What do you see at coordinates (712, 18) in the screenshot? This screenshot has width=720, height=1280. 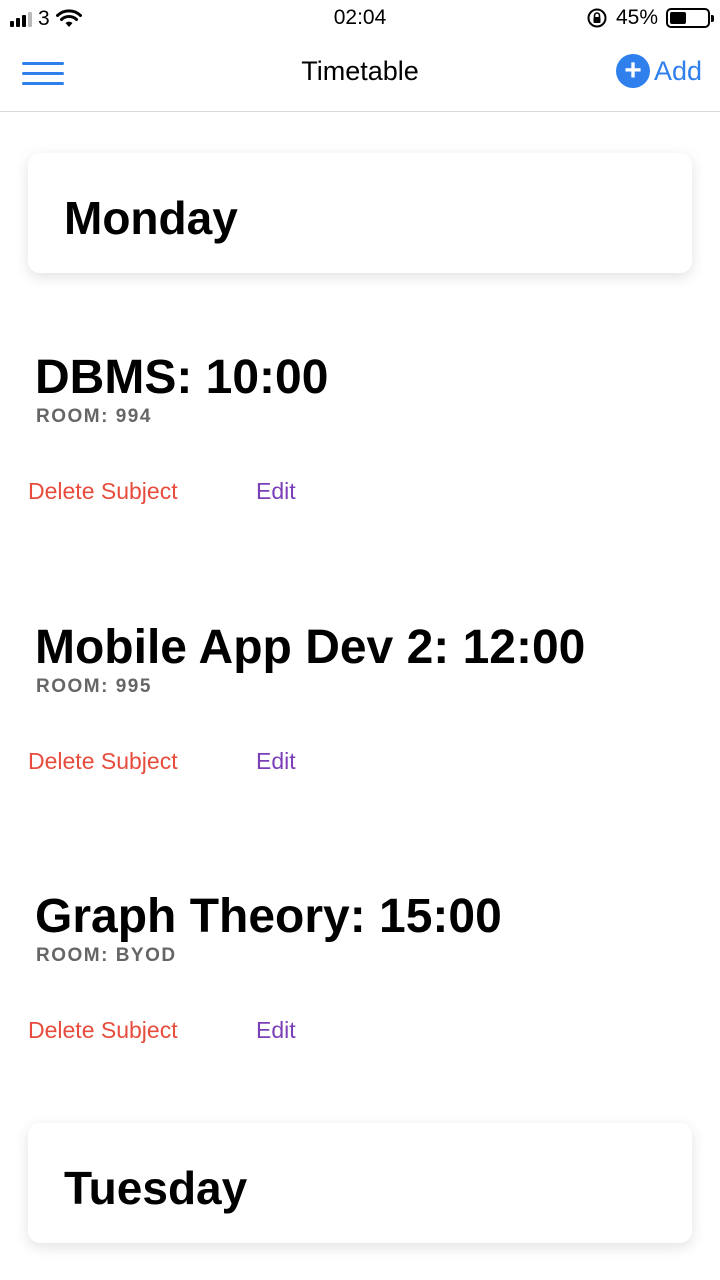 I see `battery-nub` at bounding box center [712, 18].